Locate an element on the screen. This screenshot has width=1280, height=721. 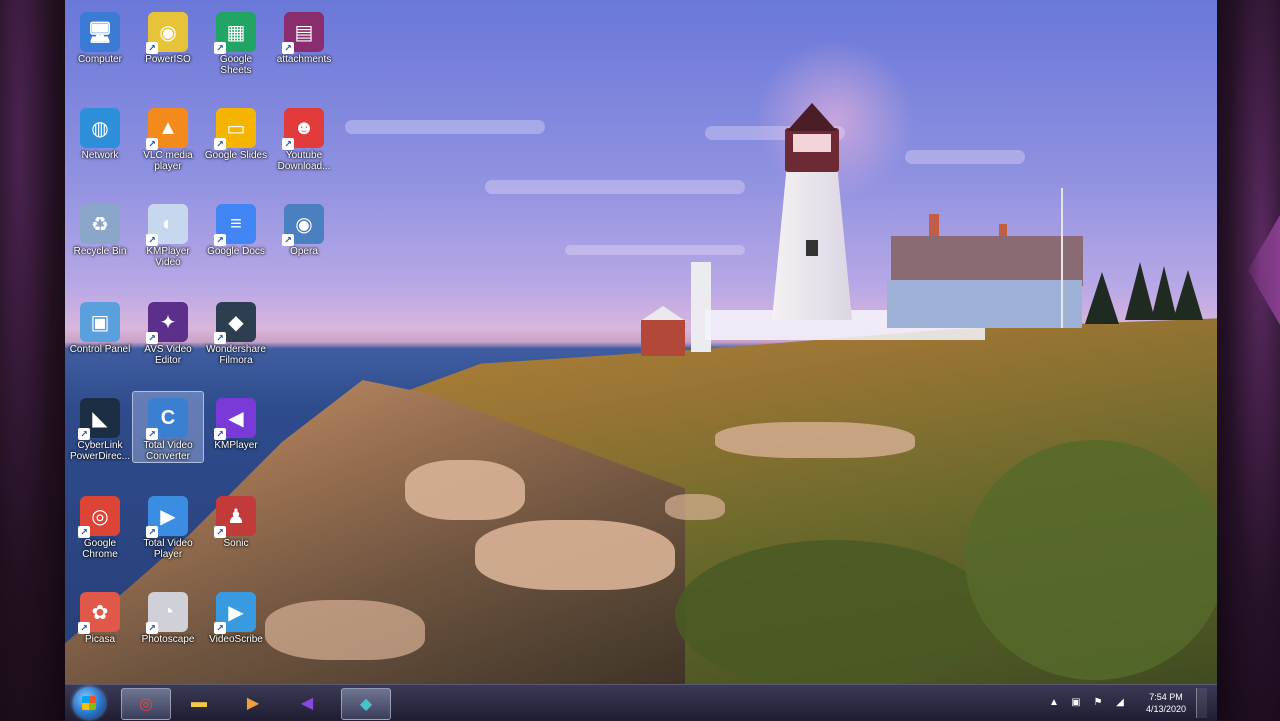
taskbar-explorer-button: ▬ is located at coordinates (199, 703).